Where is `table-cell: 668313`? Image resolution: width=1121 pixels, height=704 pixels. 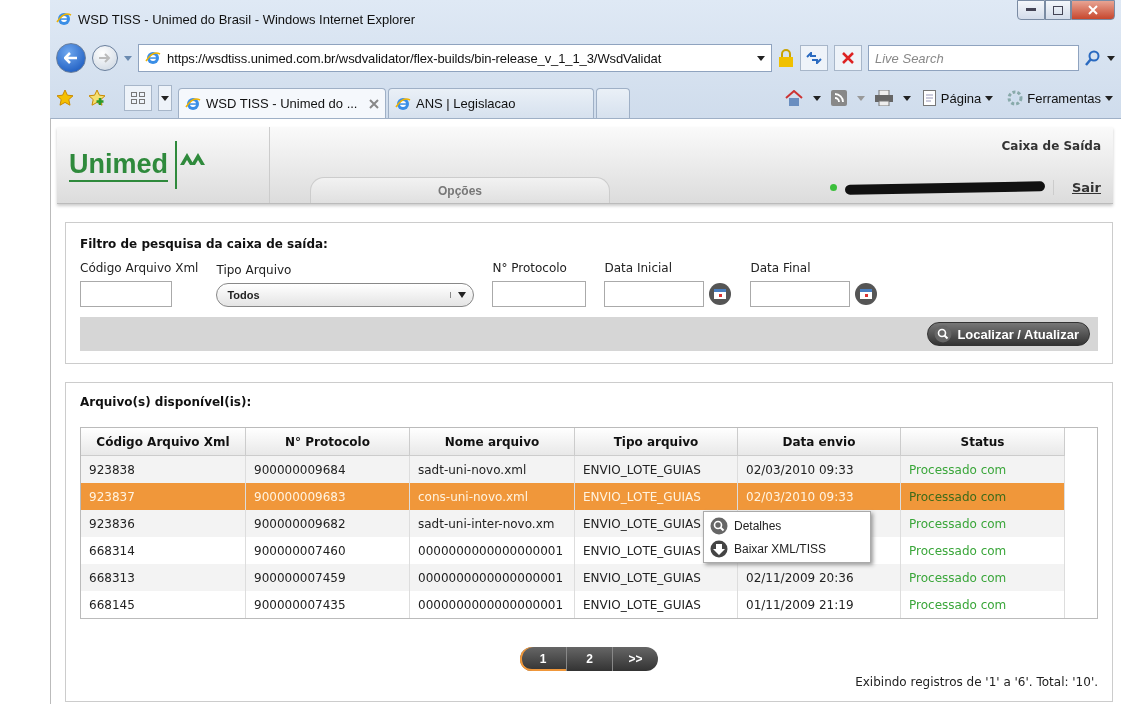
table-cell: 668313 is located at coordinates (163, 577).